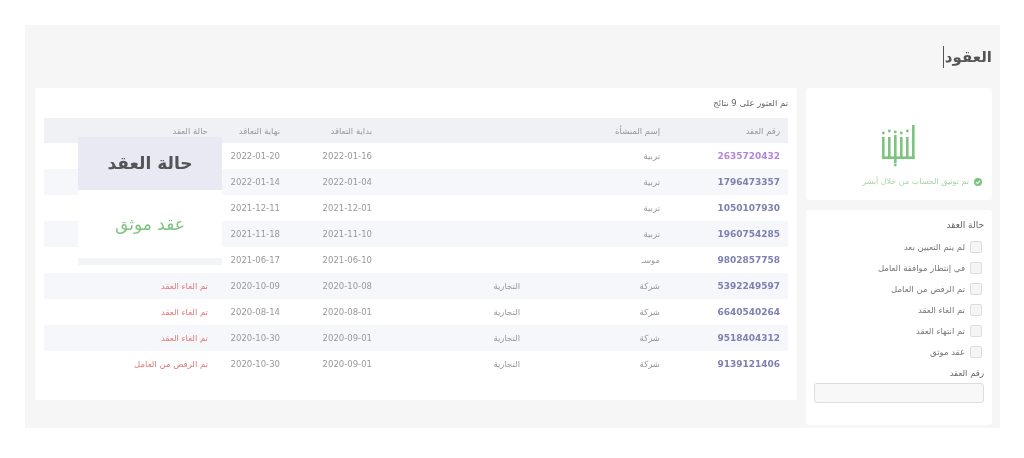 The width and height of the screenshot is (1024, 458). What do you see at coordinates (598, 130) in the screenshot?
I see `establishment-header: إسم المنشأة` at bounding box center [598, 130].